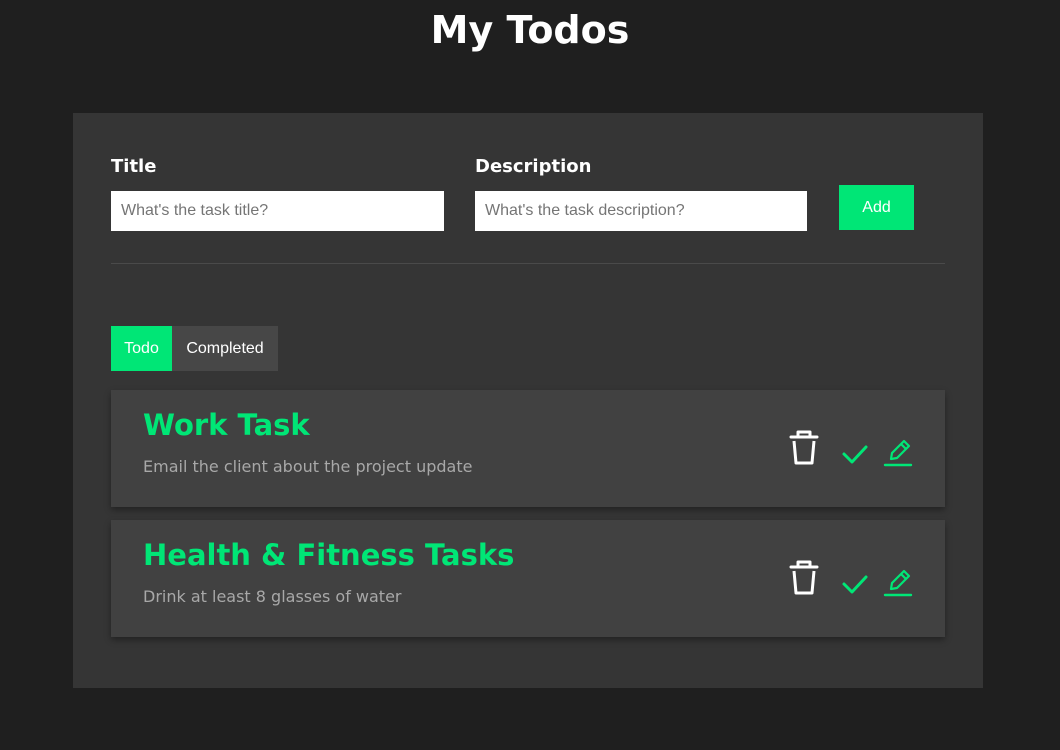 This screenshot has height=750, width=1060. I want to click on add-button: Add, so click(876, 207).